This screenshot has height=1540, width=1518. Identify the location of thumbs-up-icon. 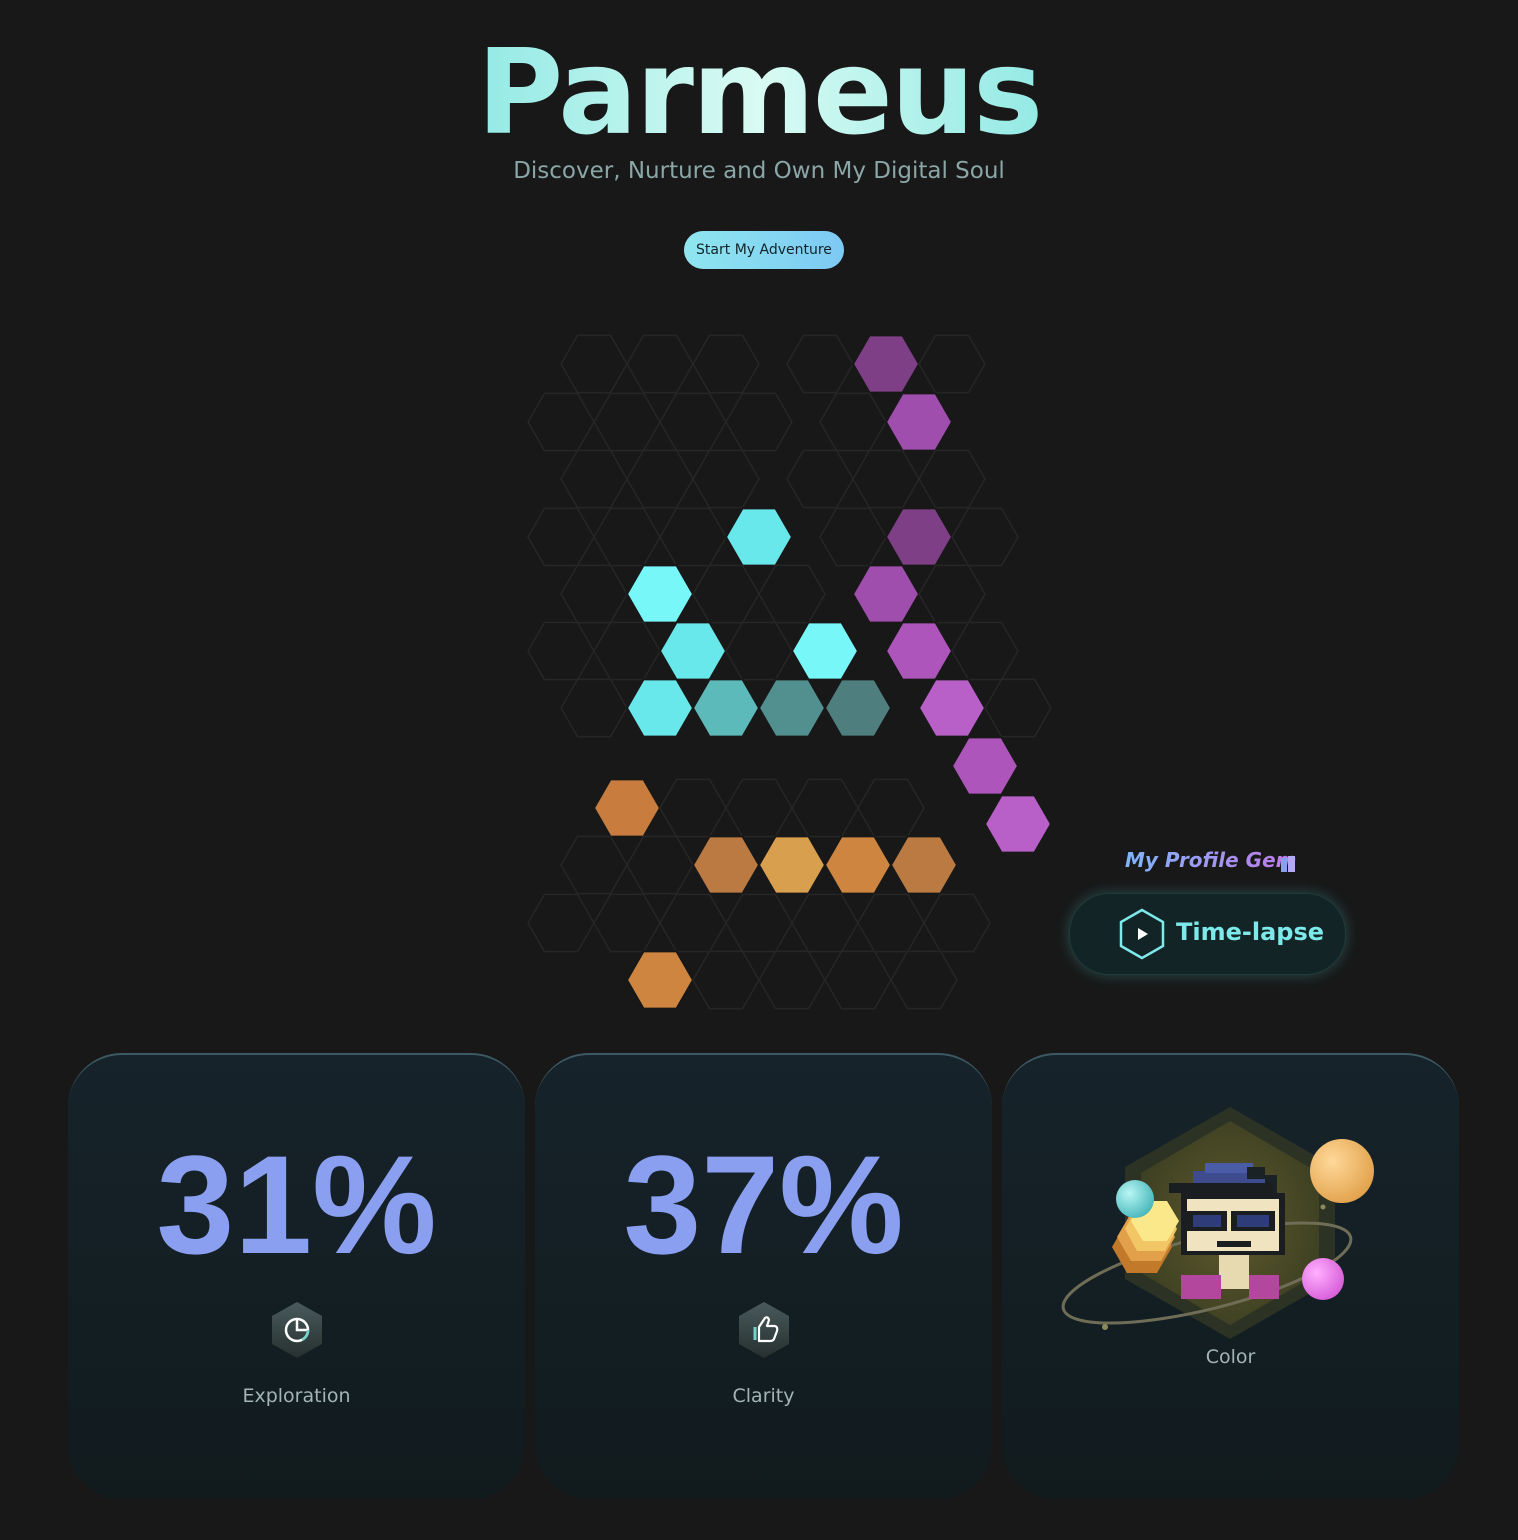
(764, 1330).